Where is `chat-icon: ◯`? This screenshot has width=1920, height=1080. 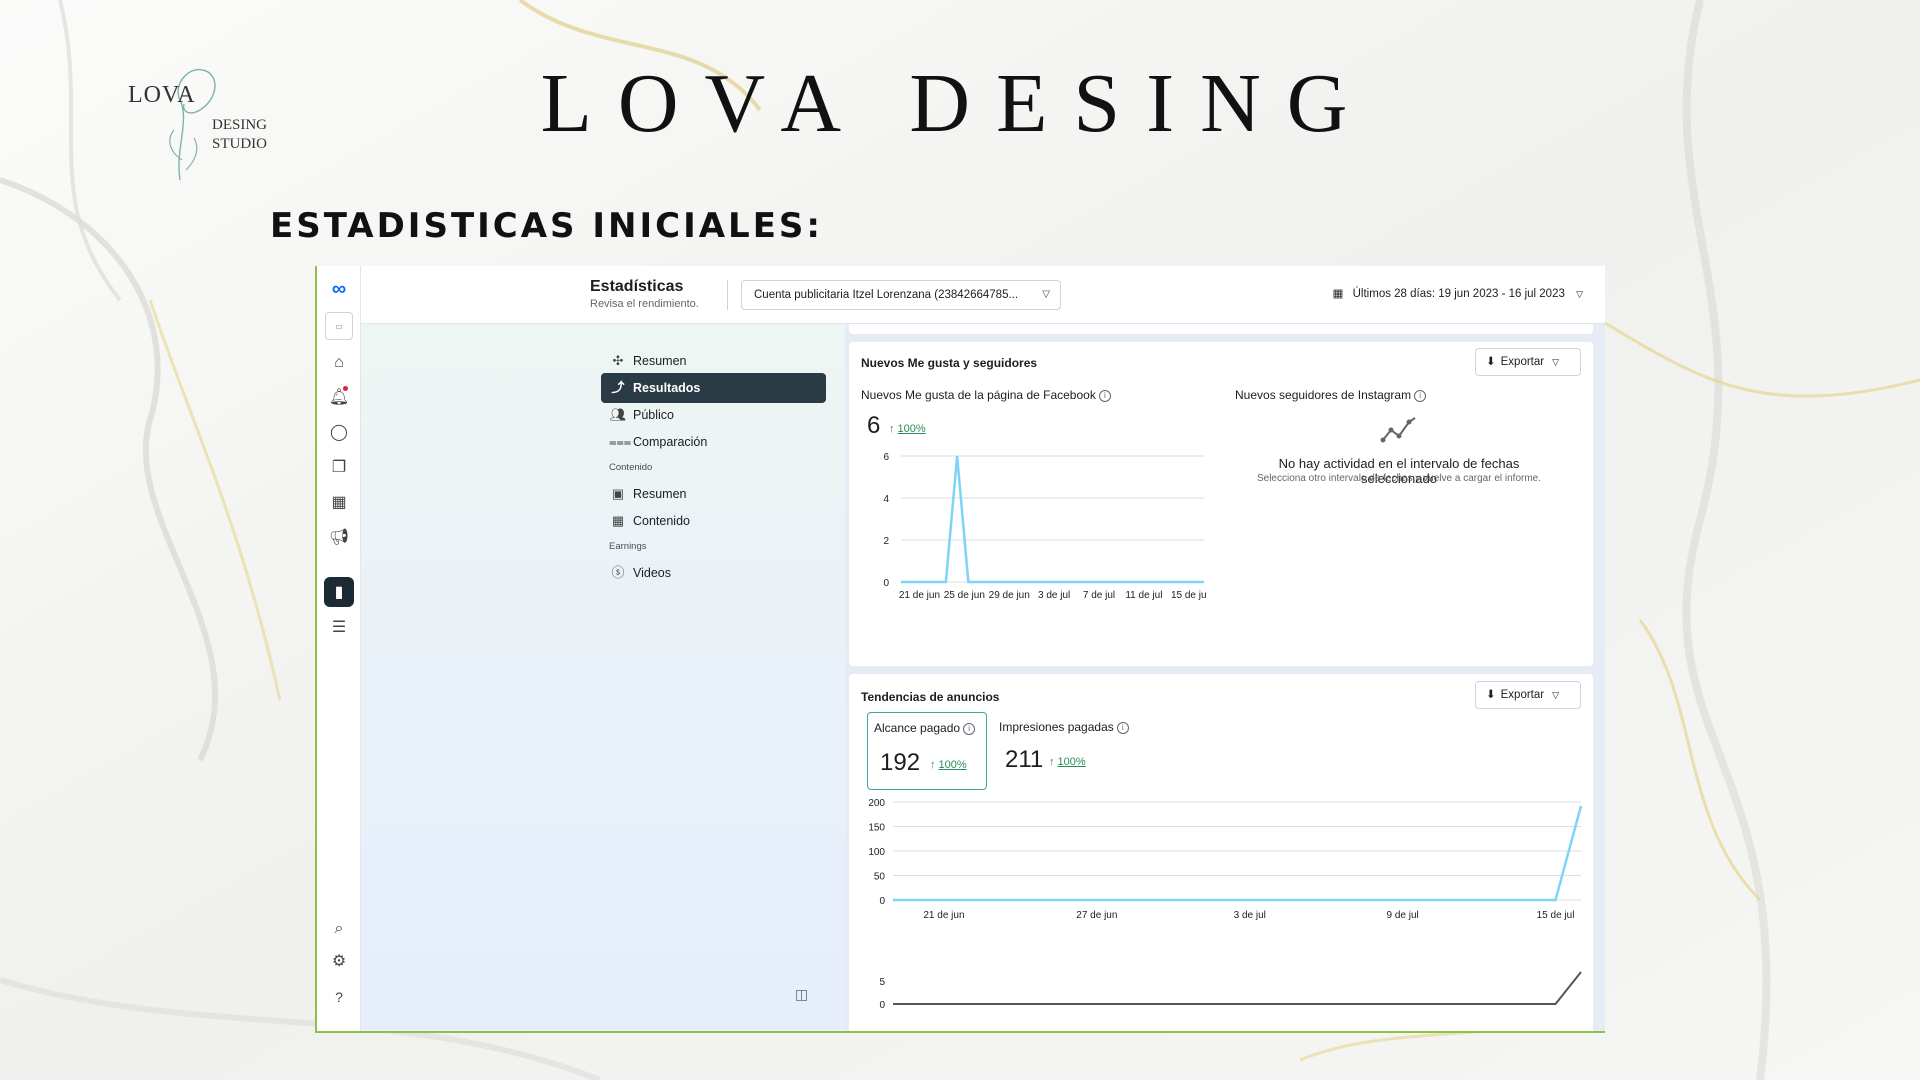 chat-icon: ◯ is located at coordinates (339, 432).